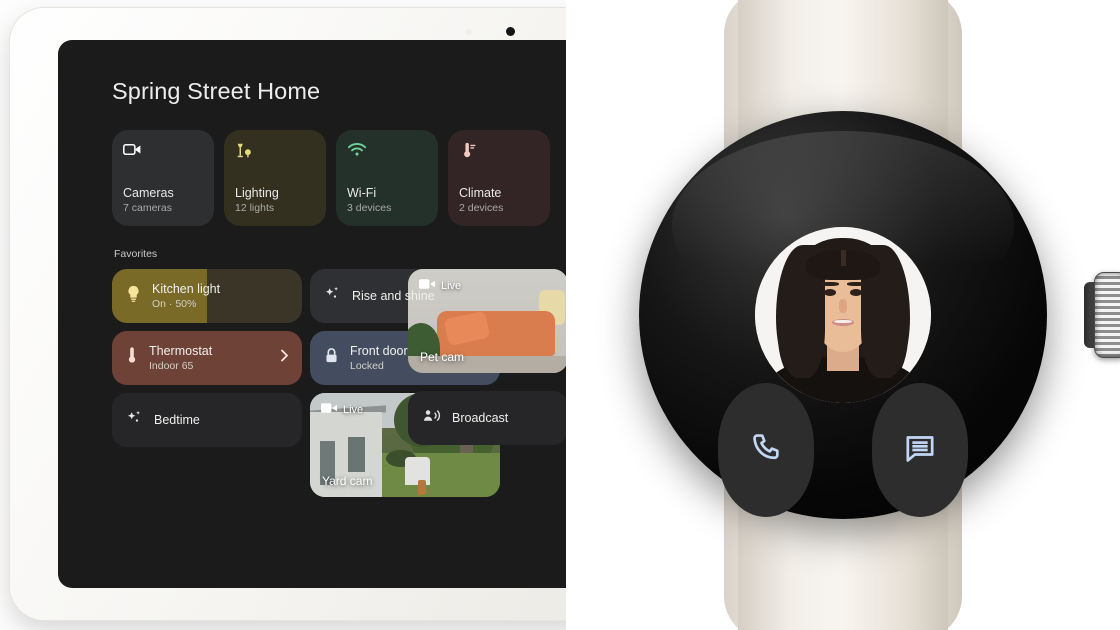 This screenshot has height=630, width=1120. I want to click on quick-action-label: Cameras, so click(148, 193).